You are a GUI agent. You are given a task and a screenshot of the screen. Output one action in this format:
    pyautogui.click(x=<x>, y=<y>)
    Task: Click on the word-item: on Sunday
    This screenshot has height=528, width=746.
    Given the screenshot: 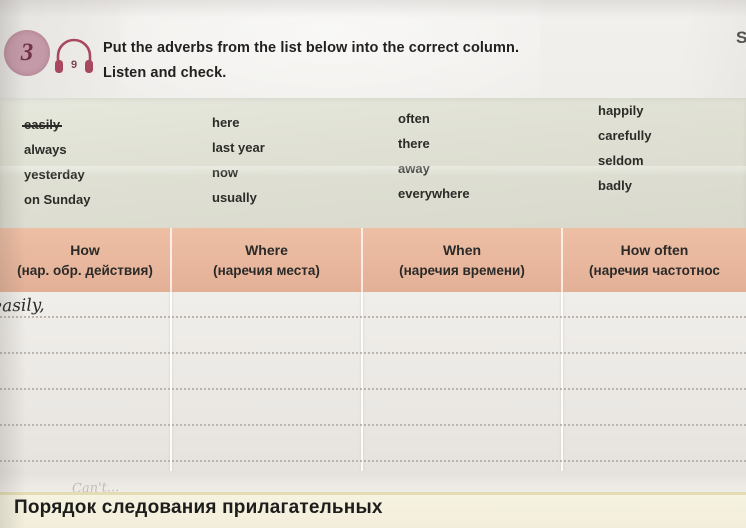 What is the action you would take?
    pyautogui.click(x=57, y=199)
    